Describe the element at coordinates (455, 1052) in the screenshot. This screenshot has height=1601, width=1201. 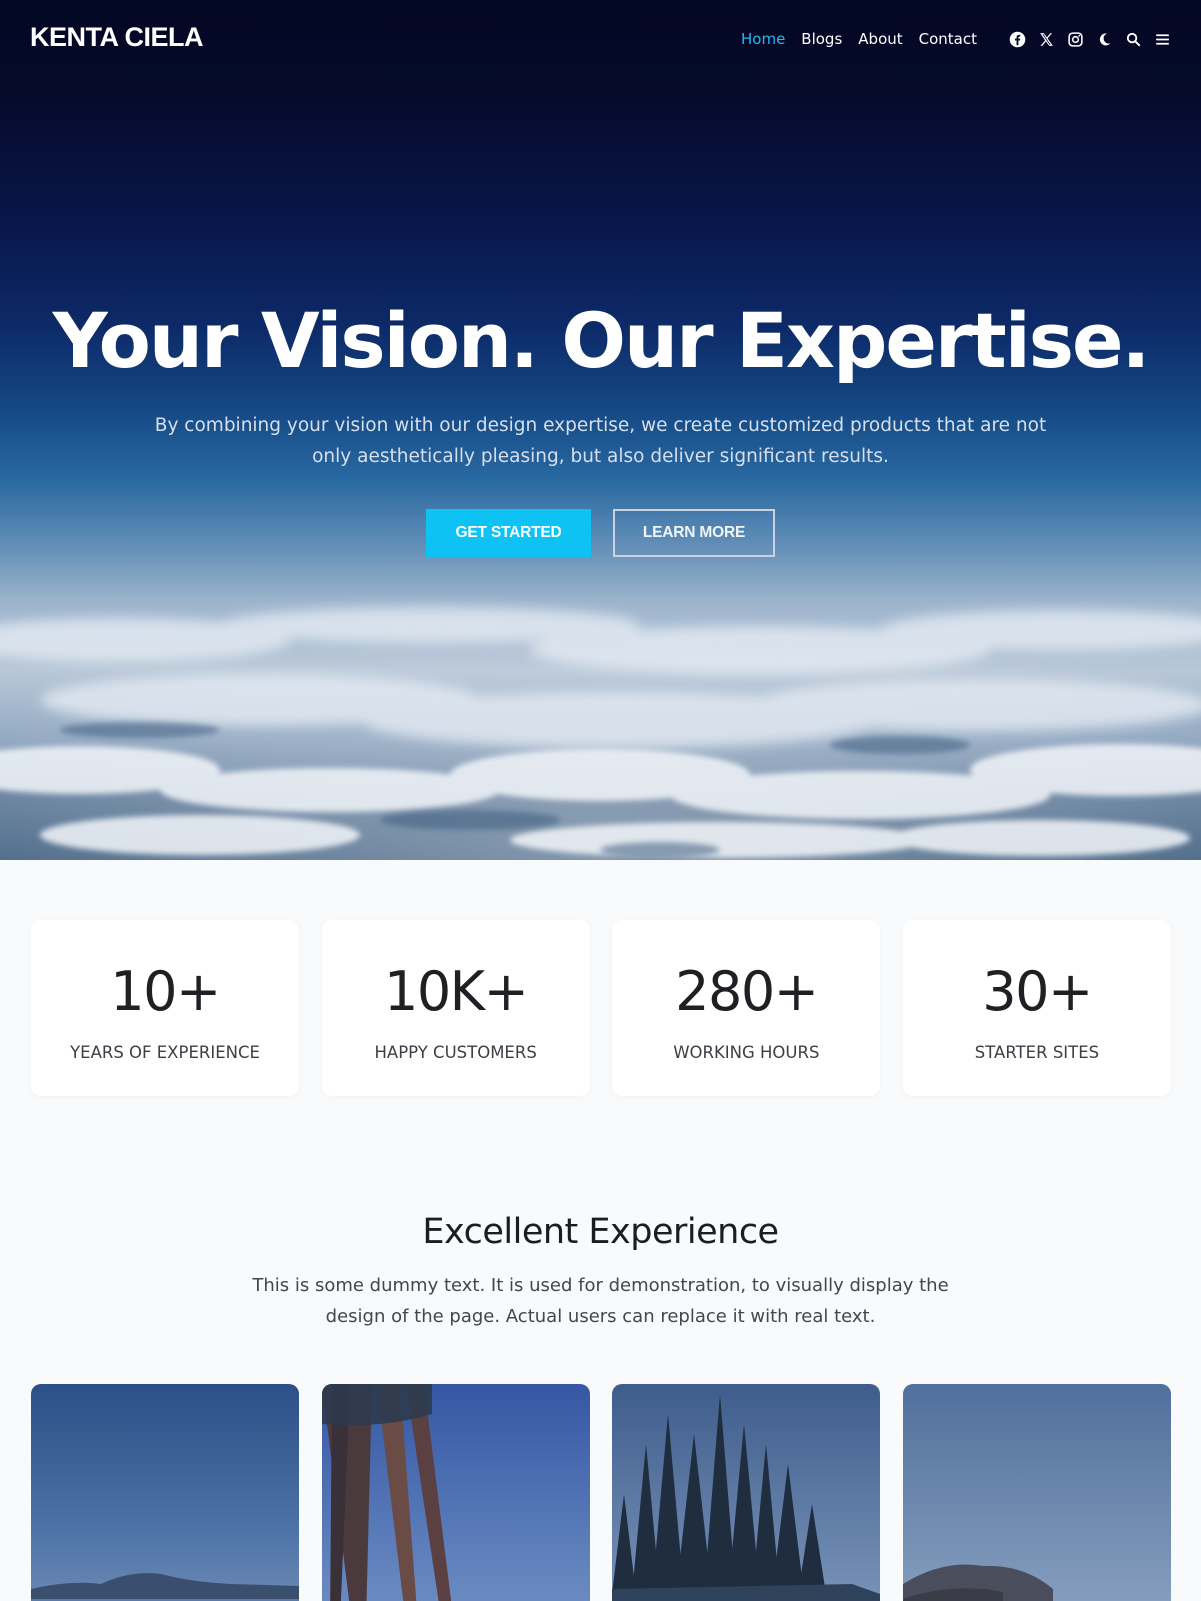
I see `stat-label: HAPPY CUSTOMERS` at that location.